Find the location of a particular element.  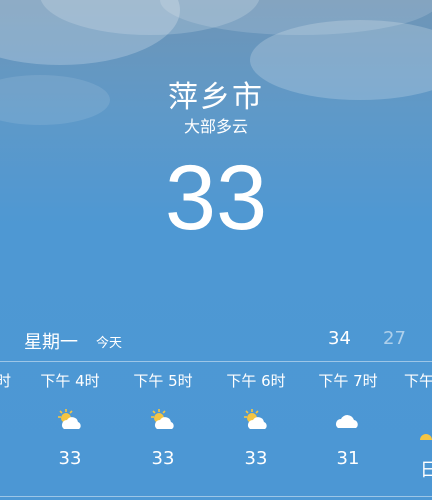

hour-time: 下午 6时 is located at coordinates (256, 381).